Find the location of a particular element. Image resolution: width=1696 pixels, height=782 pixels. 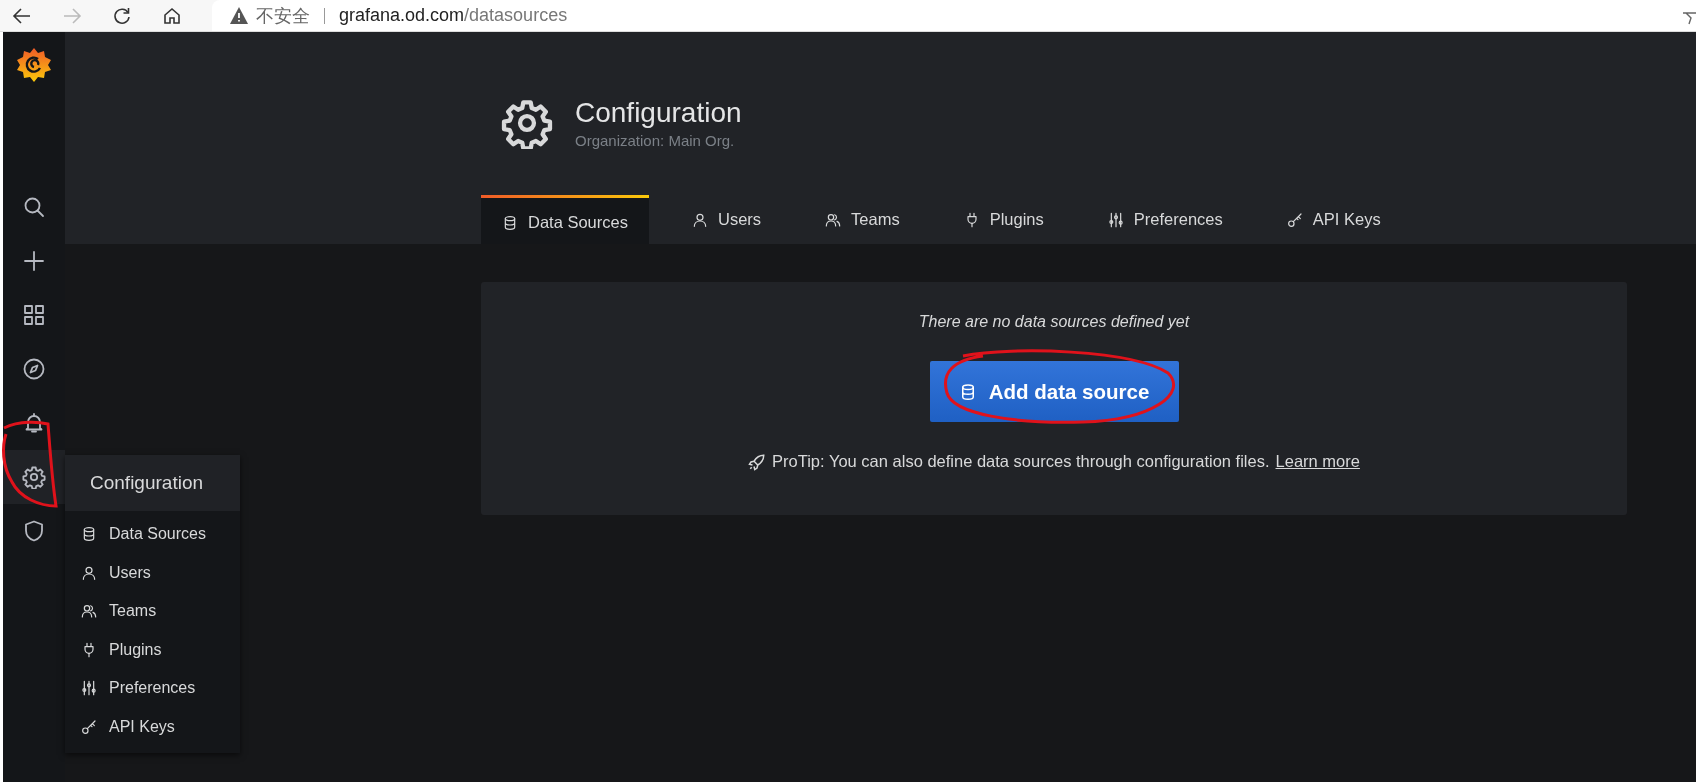

learn-more-link: Learn more is located at coordinates (1317, 461).